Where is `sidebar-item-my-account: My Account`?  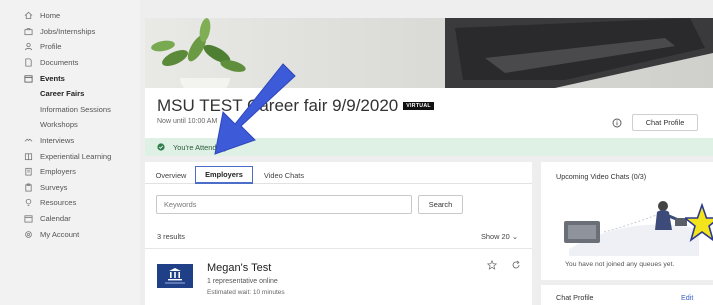
sidebar-item-my-account: My Account is located at coordinates (70, 234).